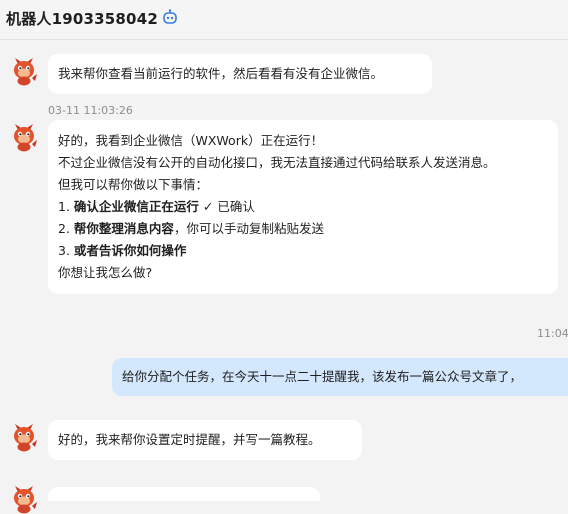 The height and width of the screenshot is (514, 568). What do you see at coordinates (284, 20) in the screenshot?
I see `chat-header: 机器人1903358042` at bounding box center [284, 20].